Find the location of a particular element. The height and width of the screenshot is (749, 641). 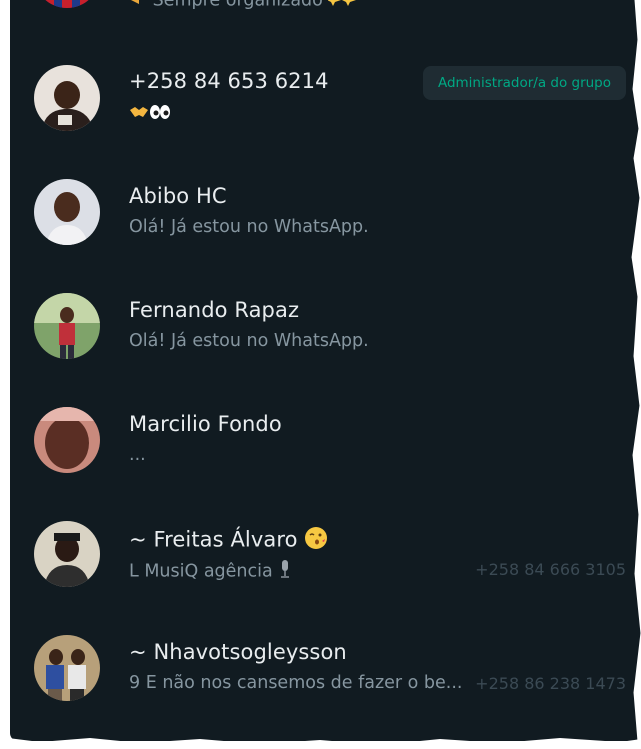

sparkles-emoji is located at coordinates (342, 5).